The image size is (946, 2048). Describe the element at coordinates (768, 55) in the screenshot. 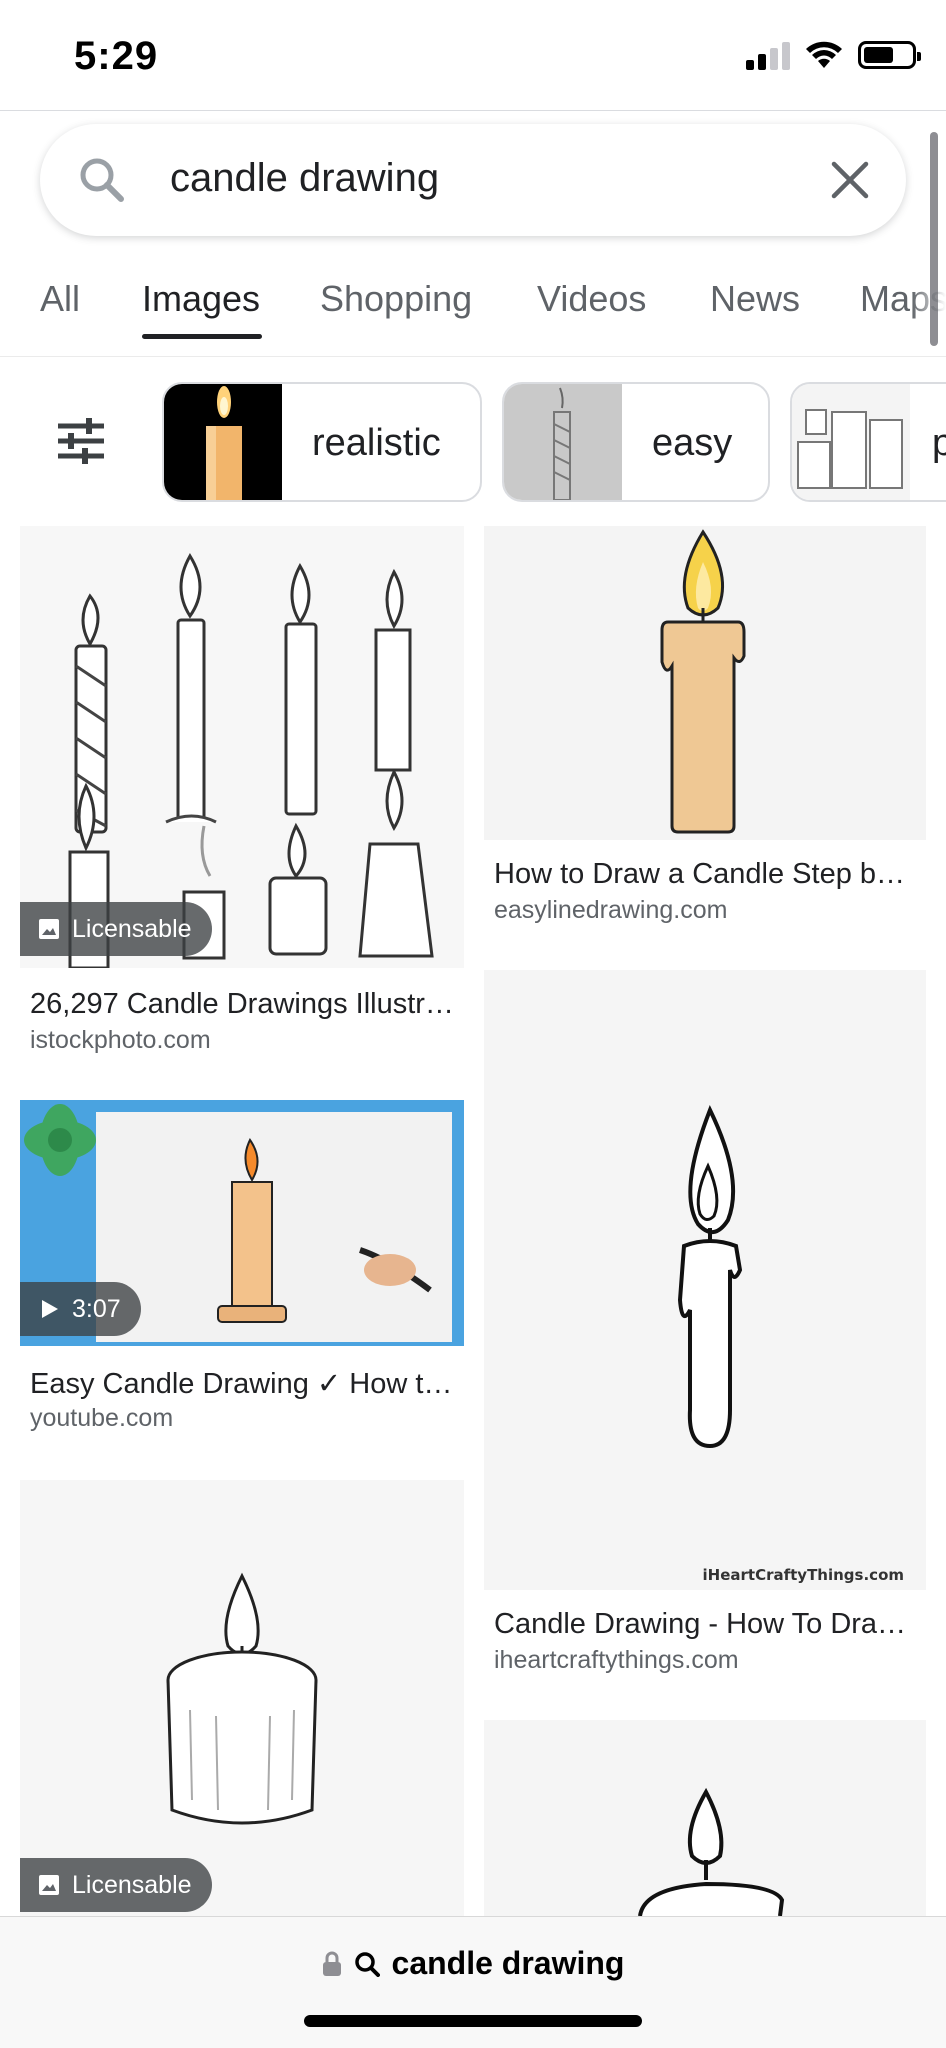

I see `cellular-signal-icon` at that location.